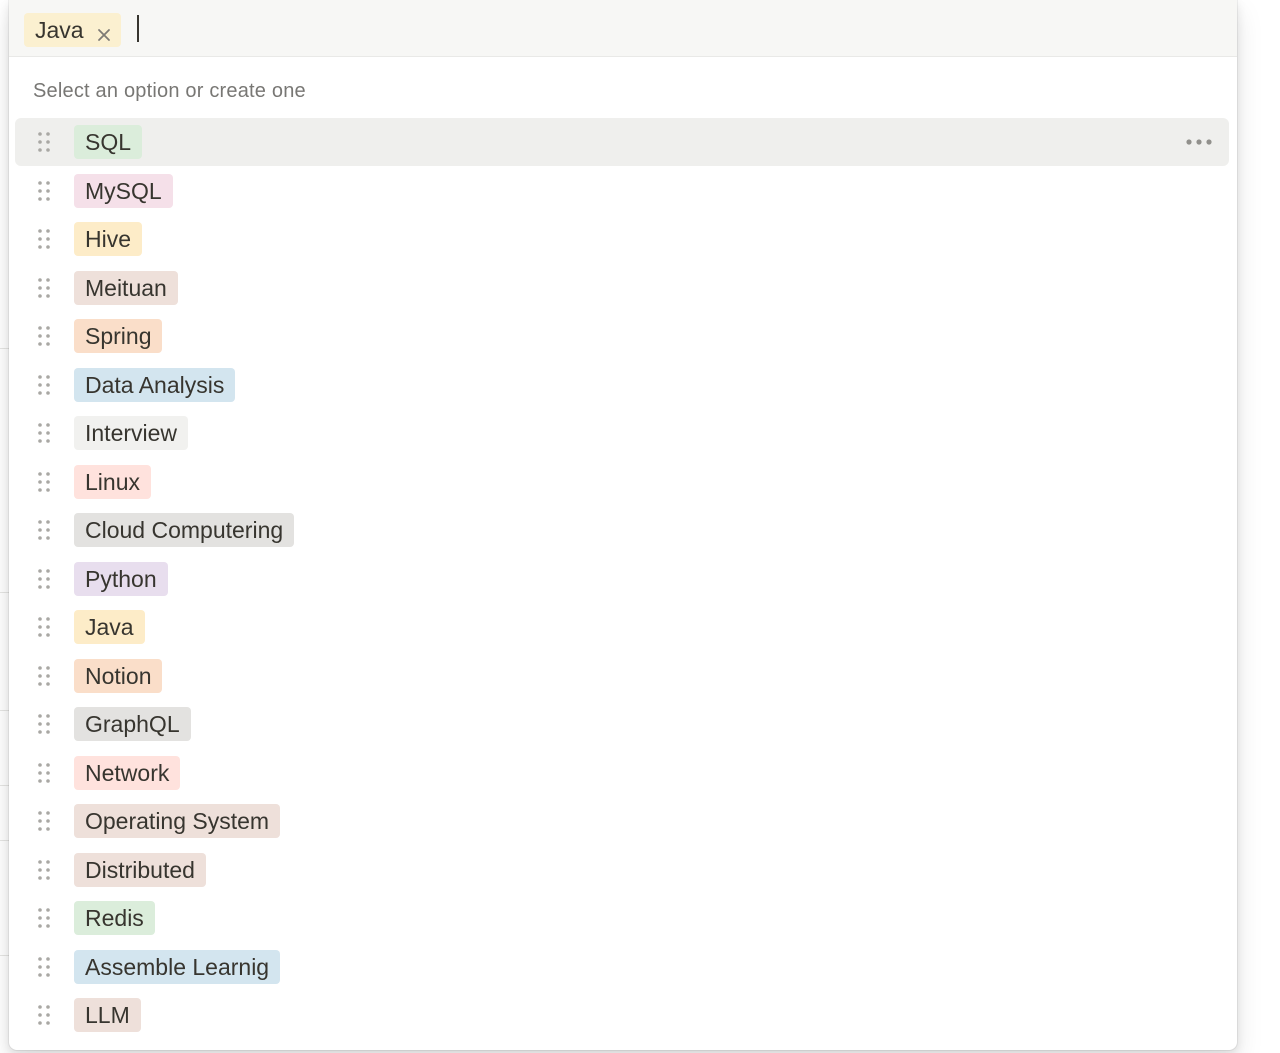 This screenshot has height=1053, width=1280. Describe the element at coordinates (622, 191) in the screenshot. I see `option-row: MySQL` at that location.